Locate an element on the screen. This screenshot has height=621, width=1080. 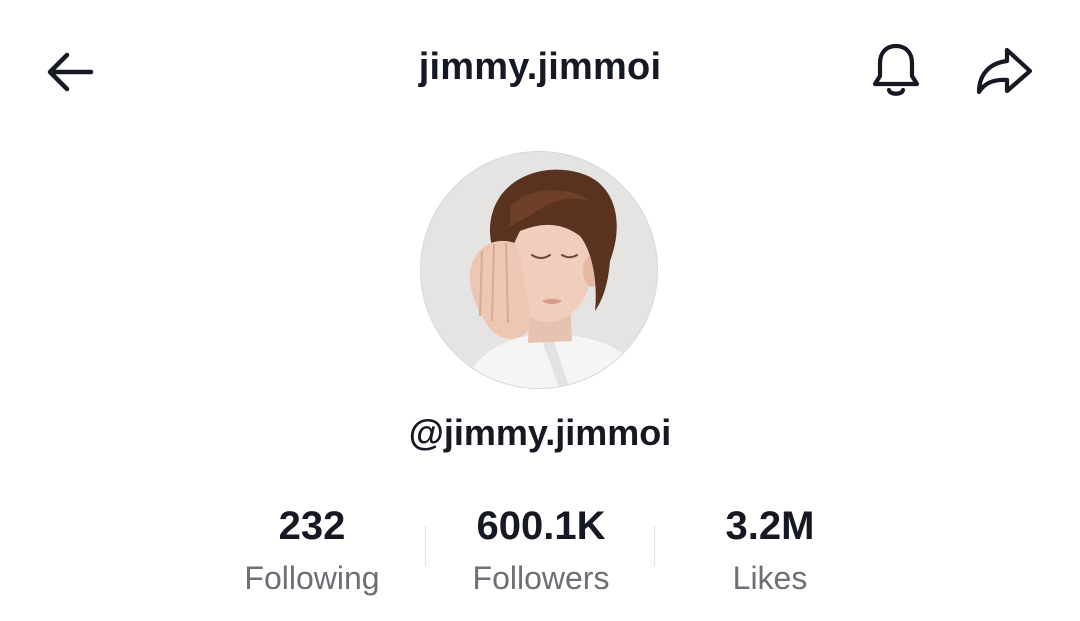
profile-photo is located at coordinates (539, 270).